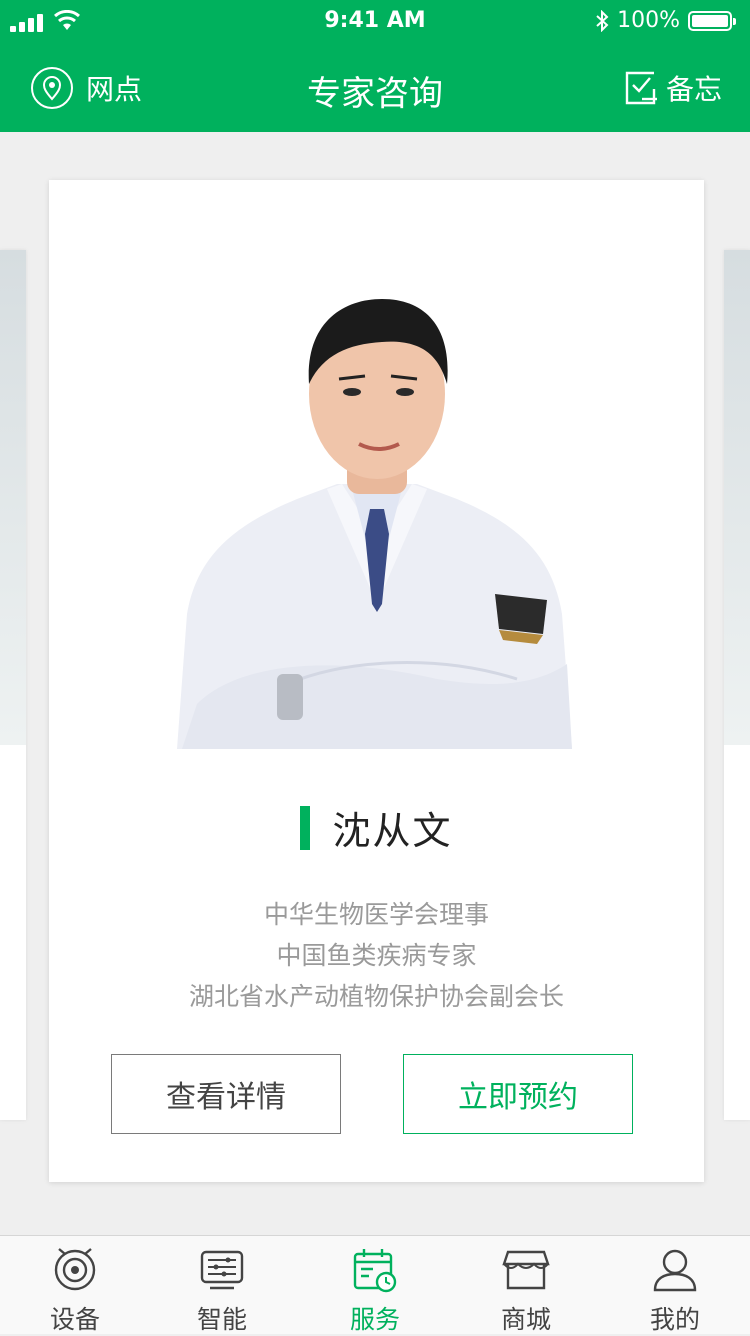 This screenshot has height=1336, width=750. I want to click on memo-icon, so click(641, 88).